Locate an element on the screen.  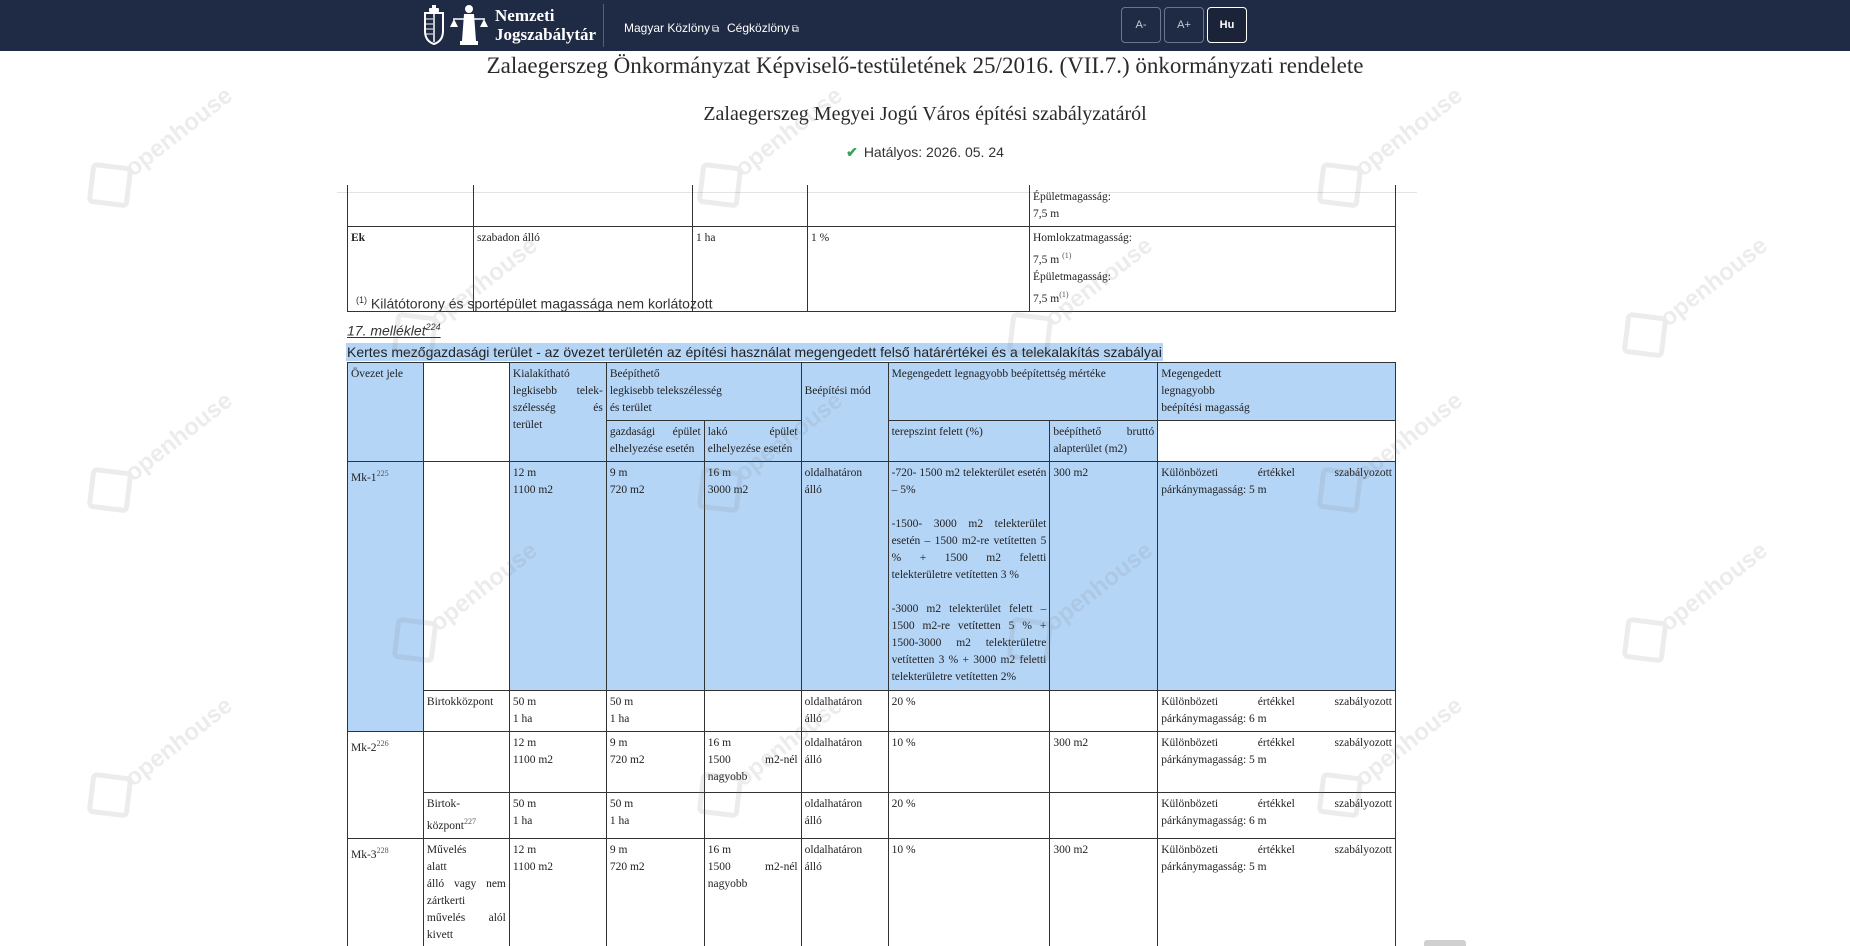
site-logo: Nemzeti Jogszabálytár is located at coordinates (509, 25).